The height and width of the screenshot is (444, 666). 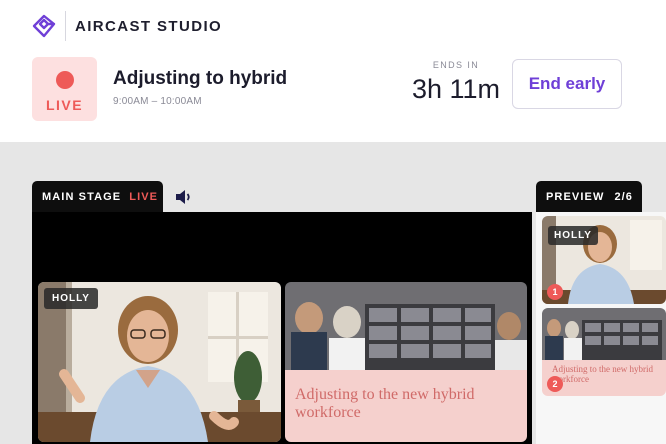 What do you see at coordinates (144, 196) in the screenshot?
I see `main-stage-live-tag: LIVE` at bounding box center [144, 196].